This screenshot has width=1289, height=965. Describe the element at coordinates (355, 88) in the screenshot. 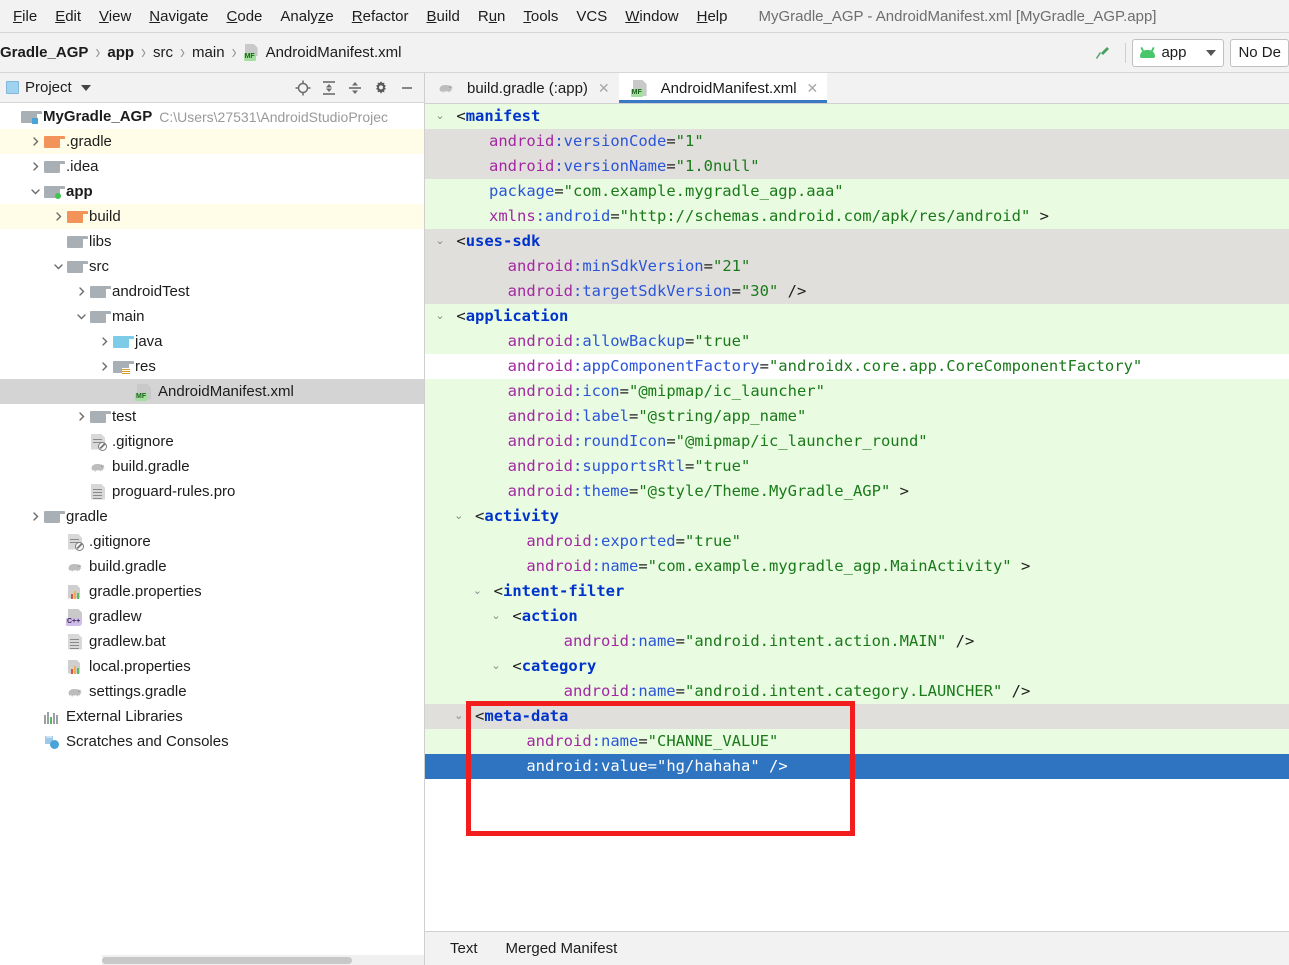

I see `collapse-all-icon` at that location.